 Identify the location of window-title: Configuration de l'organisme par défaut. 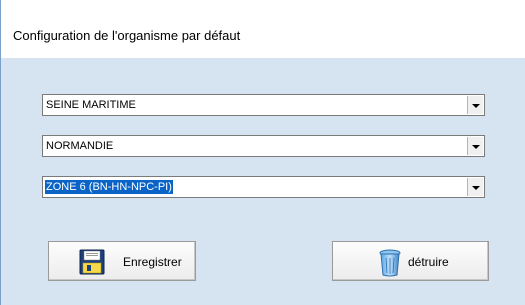
(127, 35).